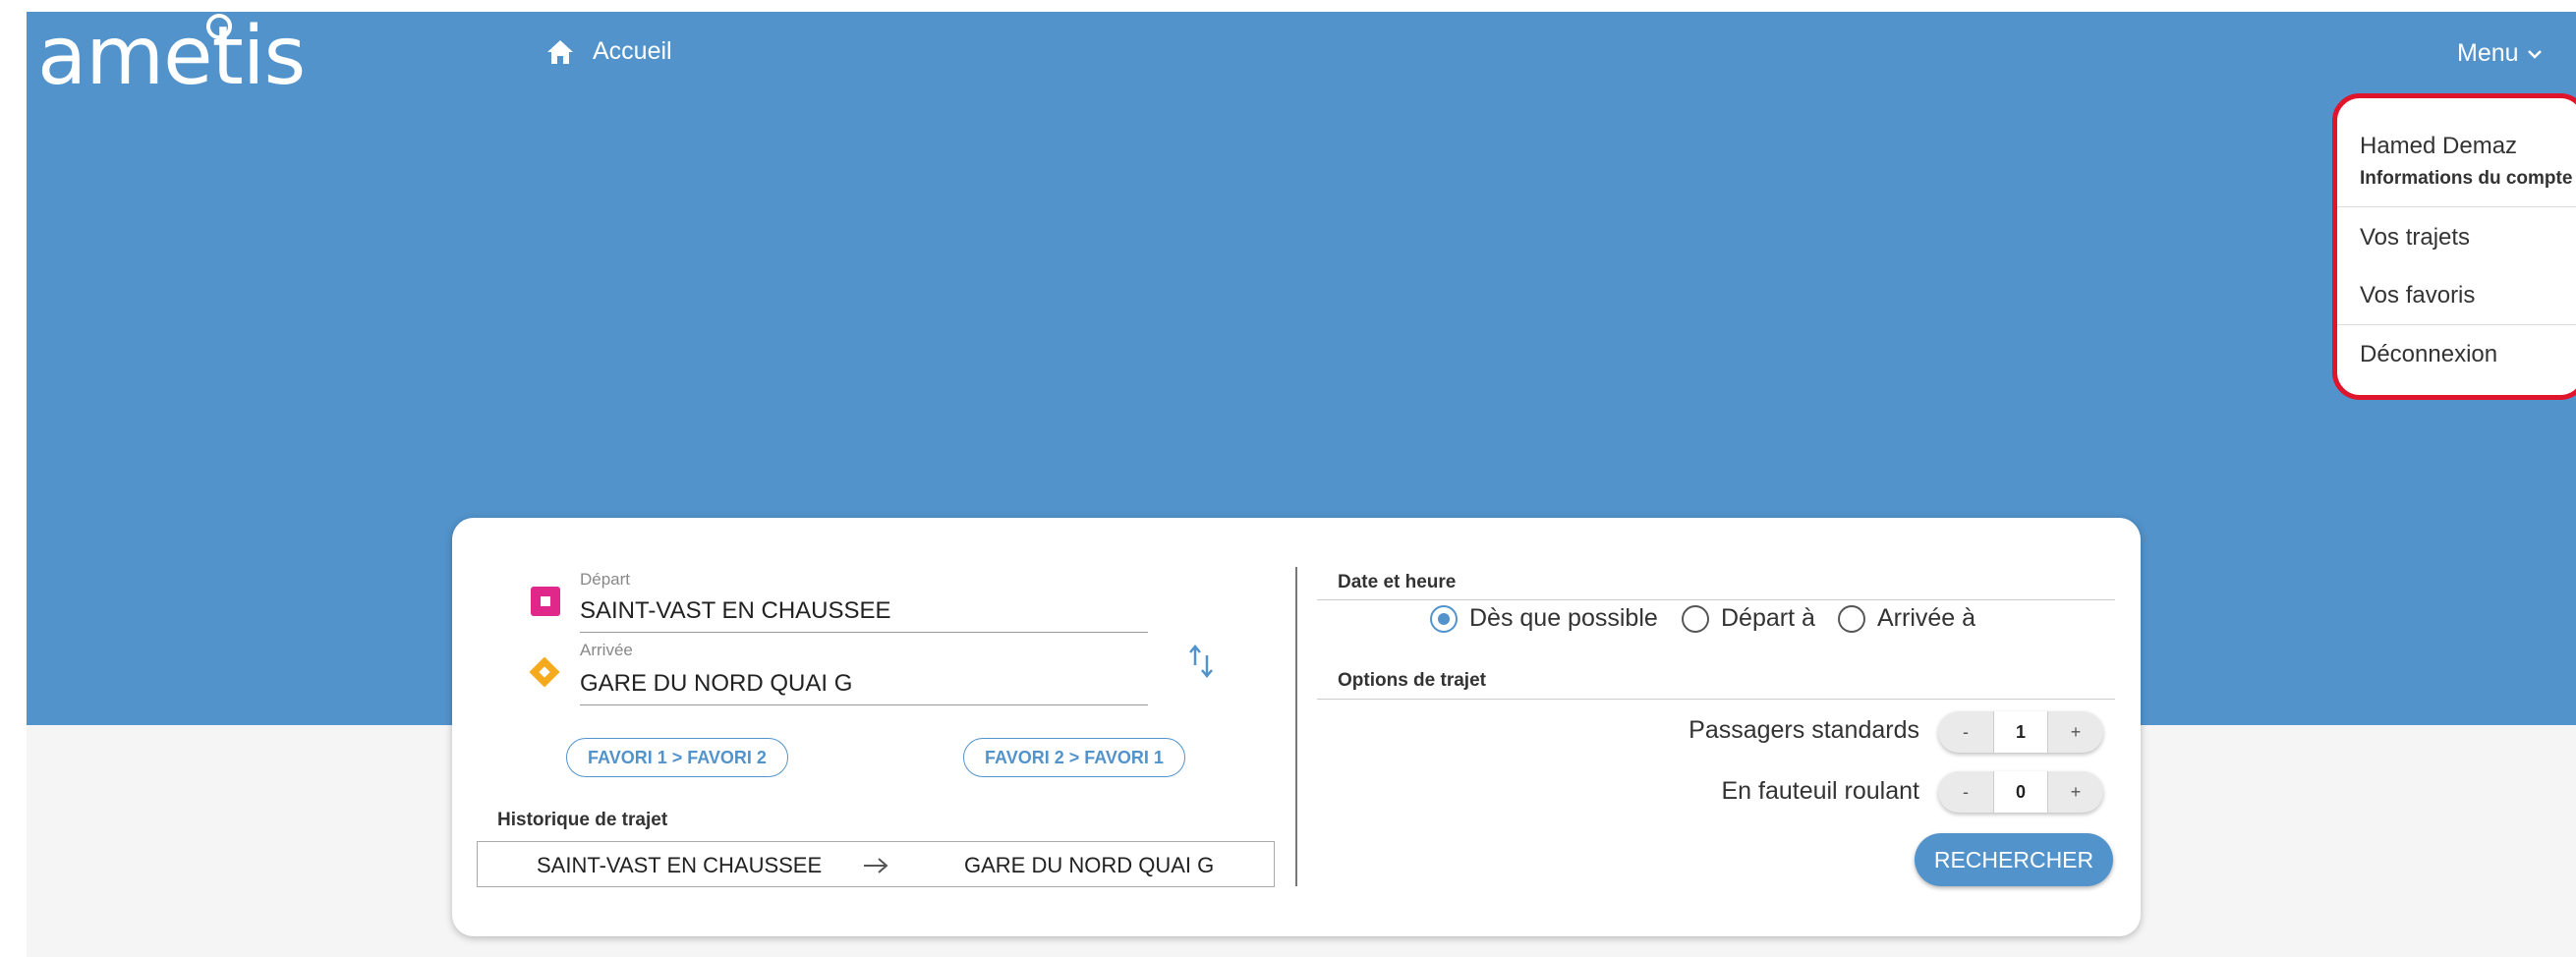 The width and height of the screenshot is (2576, 957). Describe the element at coordinates (1804, 730) in the screenshot. I see `standard-passengers-label: Passagers standards` at that location.